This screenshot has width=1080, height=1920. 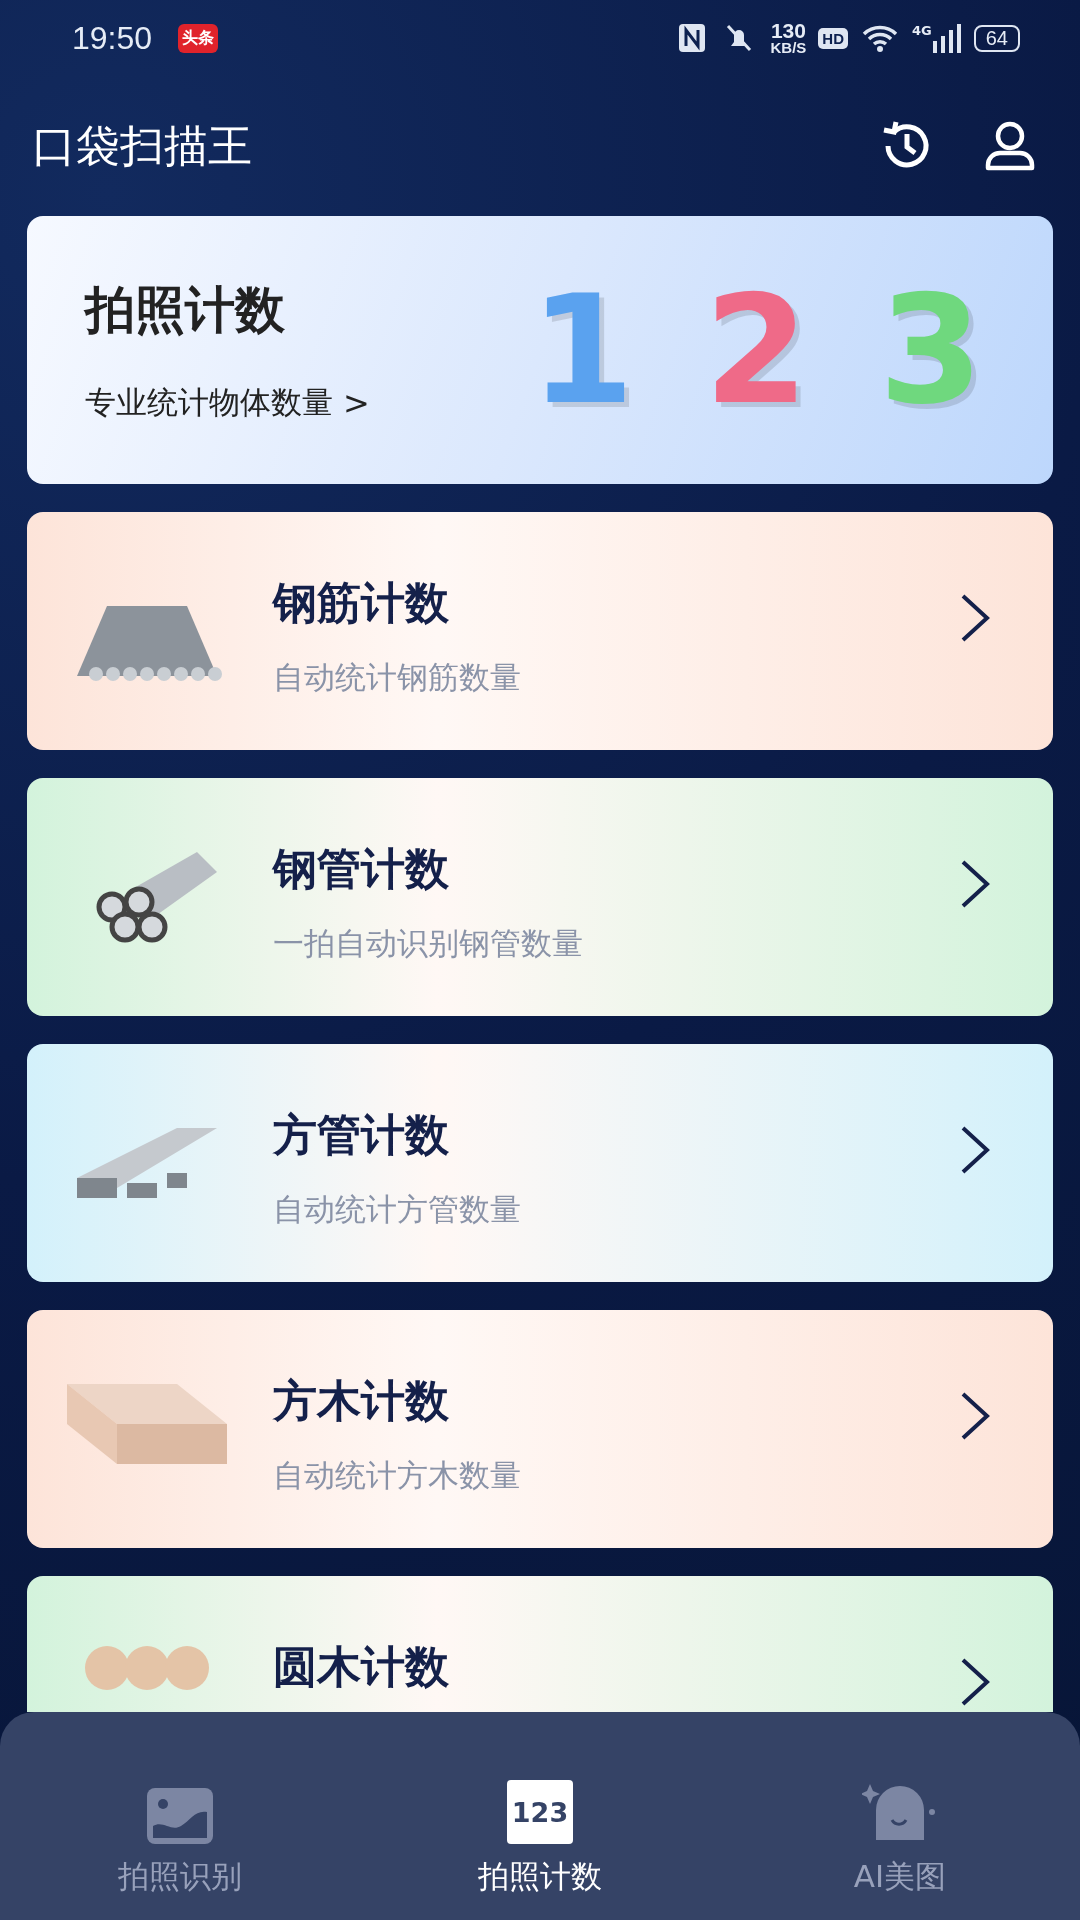 I want to click on counting-card: 钢筋计数 自动统计钢筋数量, so click(x=540, y=631).